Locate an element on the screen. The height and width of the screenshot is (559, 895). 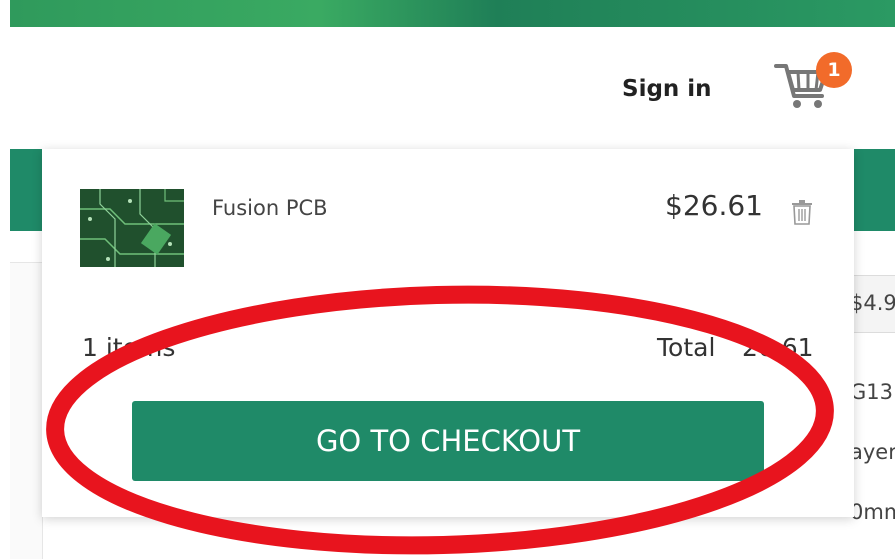
remove-item-button is located at coordinates (802, 212).